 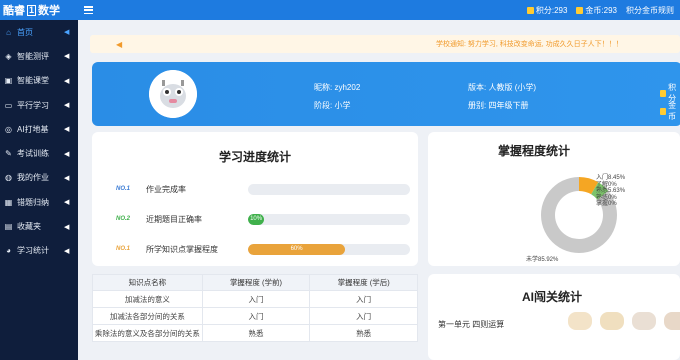 I want to click on progress-fill: 10%, so click(x=256, y=219).